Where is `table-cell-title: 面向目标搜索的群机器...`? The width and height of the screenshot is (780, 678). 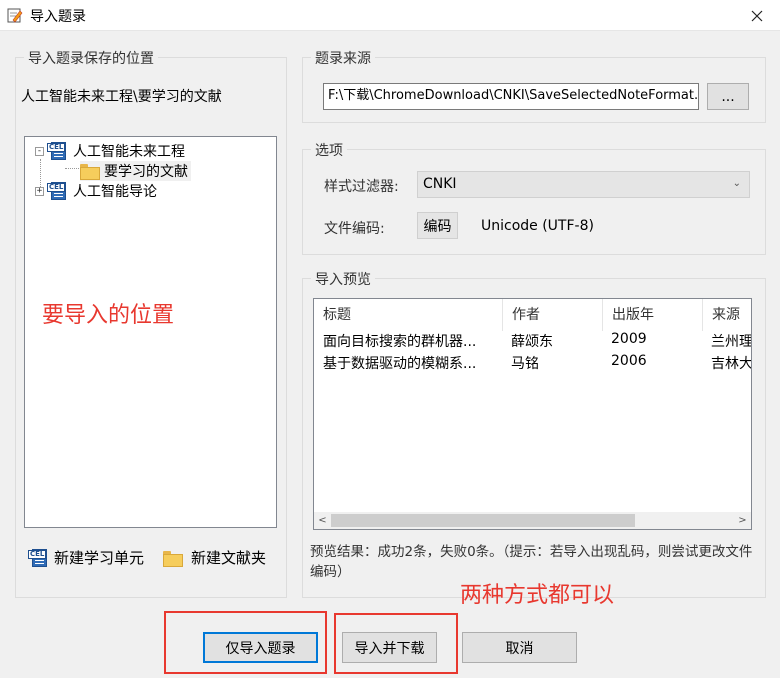
table-cell-title: 面向目标搜索的群机器... is located at coordinates (400, 342).